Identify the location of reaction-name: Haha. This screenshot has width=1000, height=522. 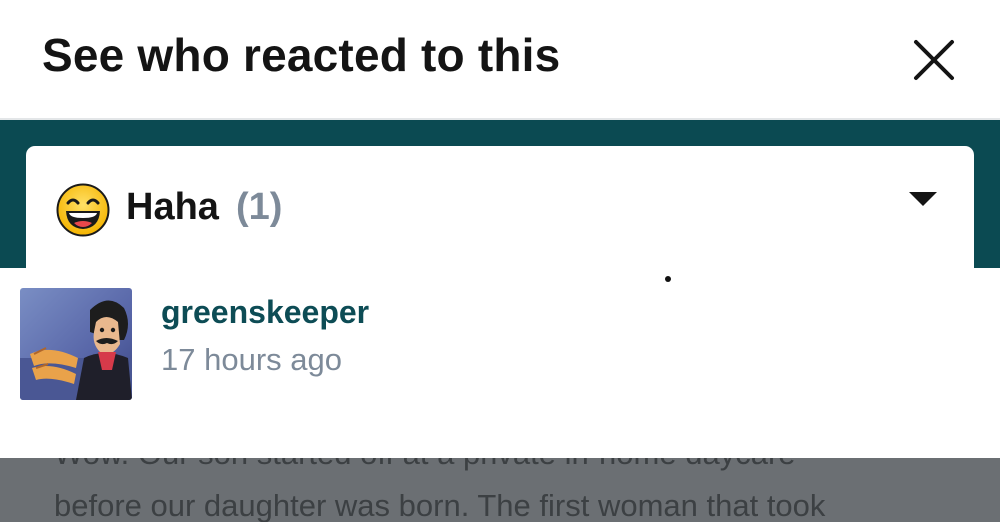
(172, 207).